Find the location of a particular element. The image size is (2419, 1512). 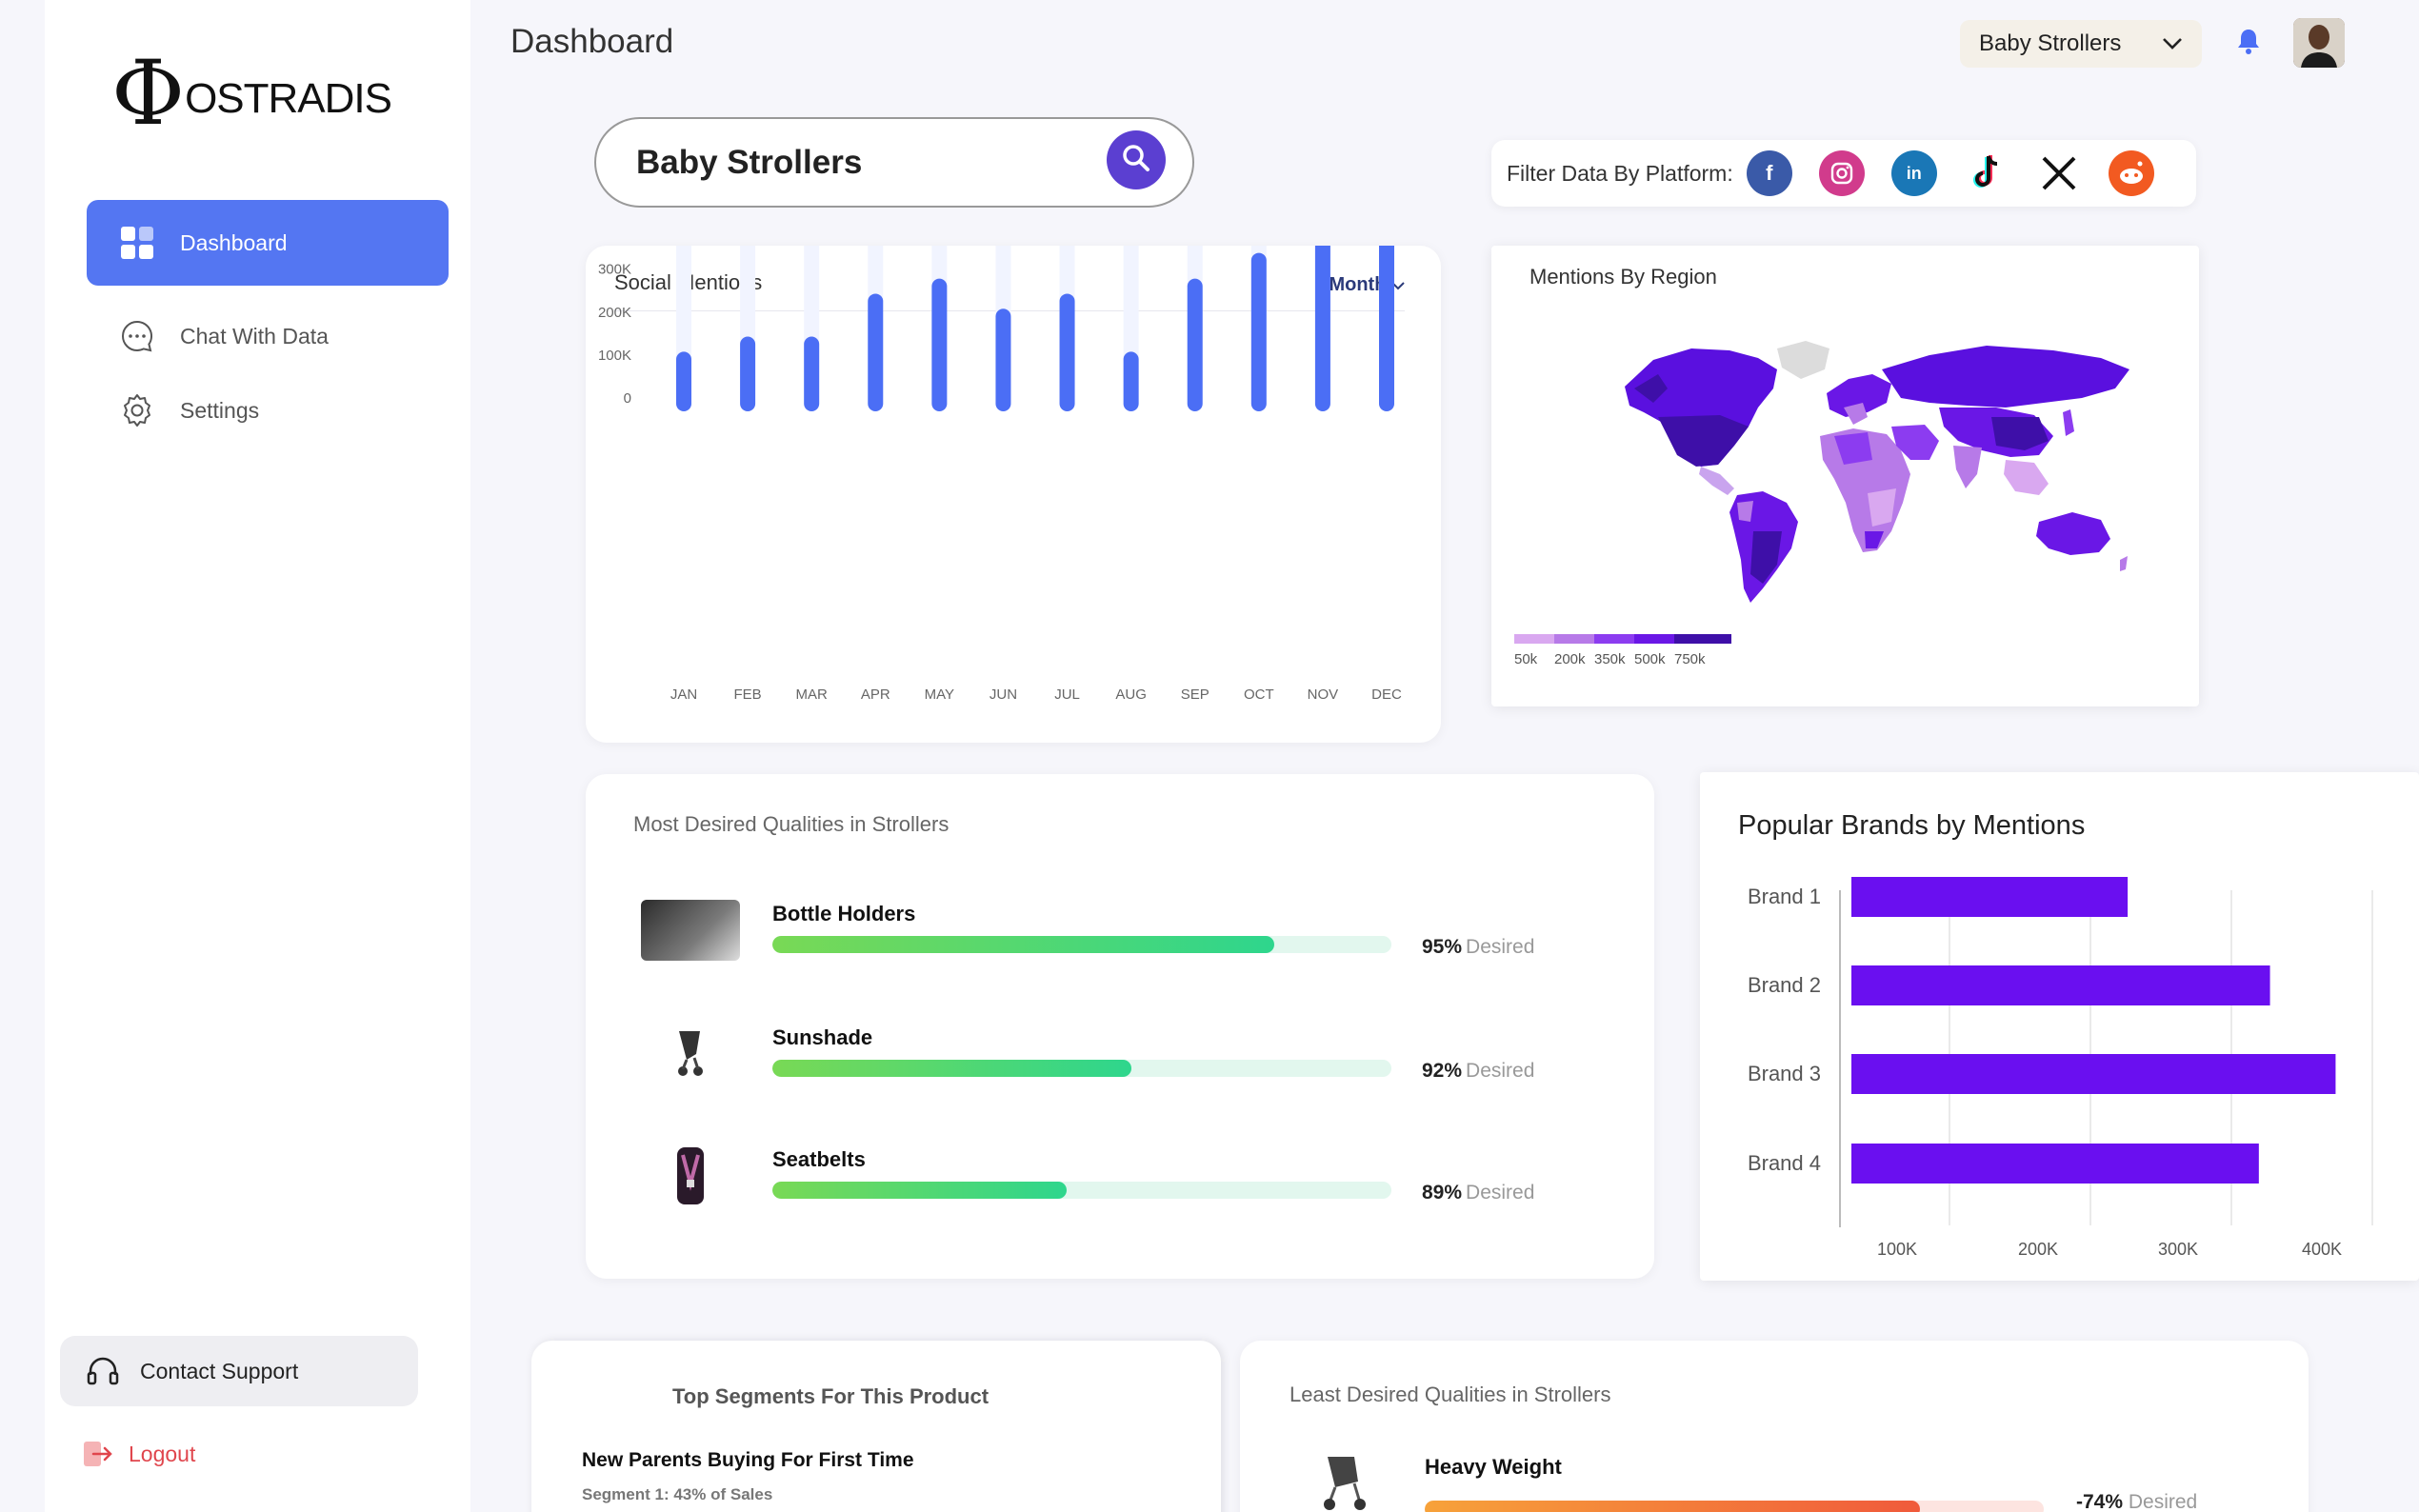

seatbelts-thumbnail is located at coordinates (690, 1175).